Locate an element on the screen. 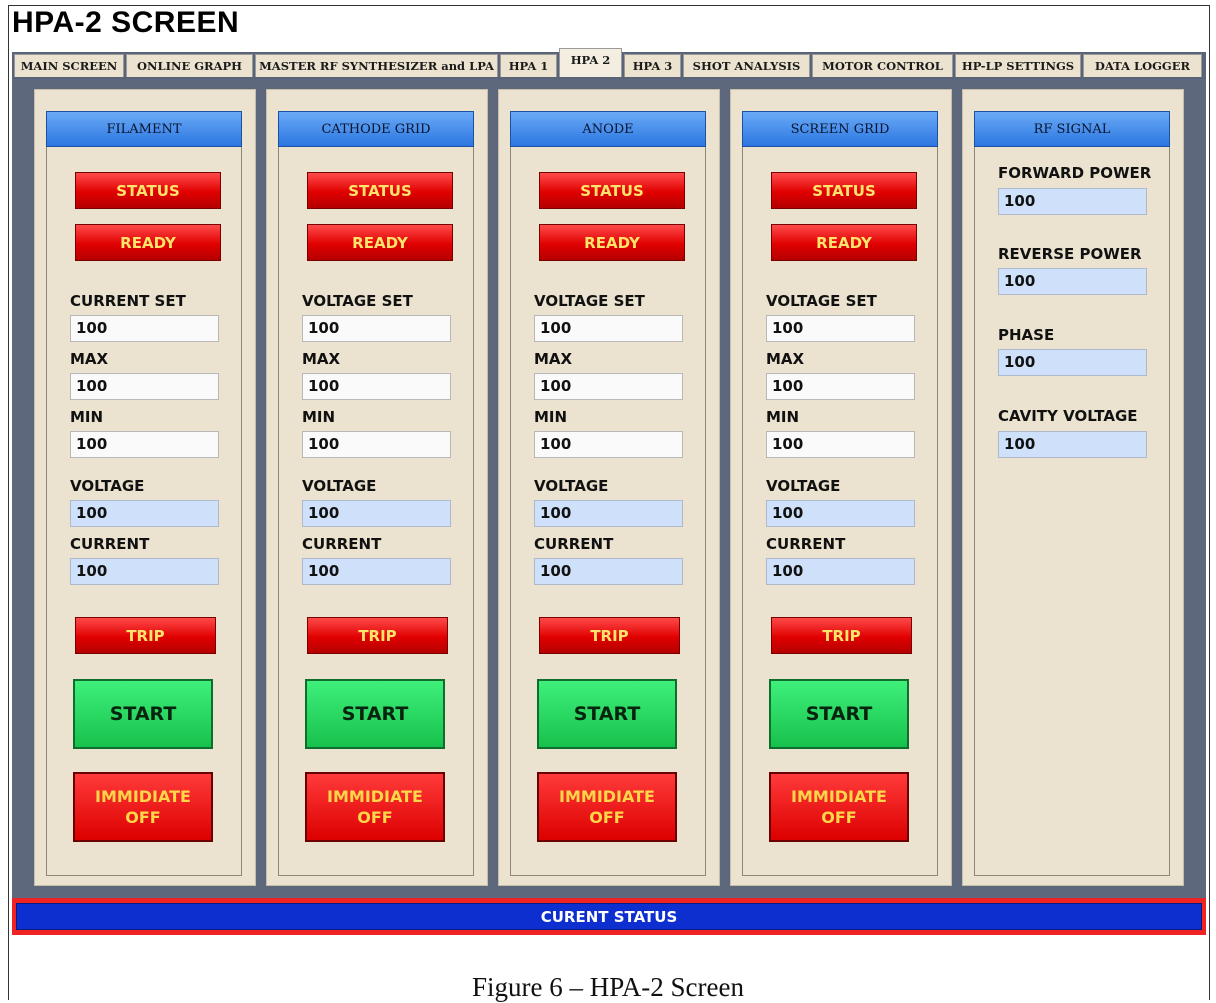 This screenshot has height=1003, width=1216. screen-grid-min-input: 100 is located at coordinates (840, 444).